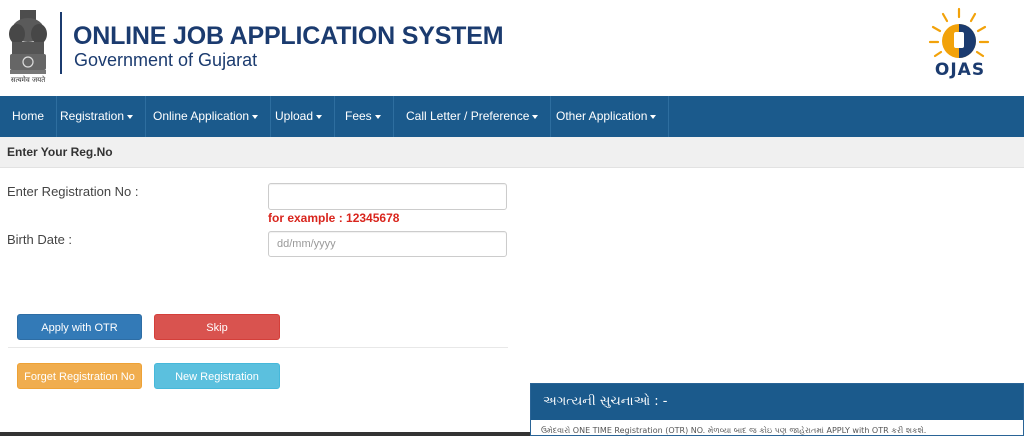  I want to click on forget-registration-button: Forget Registration No, so click(79, 376).